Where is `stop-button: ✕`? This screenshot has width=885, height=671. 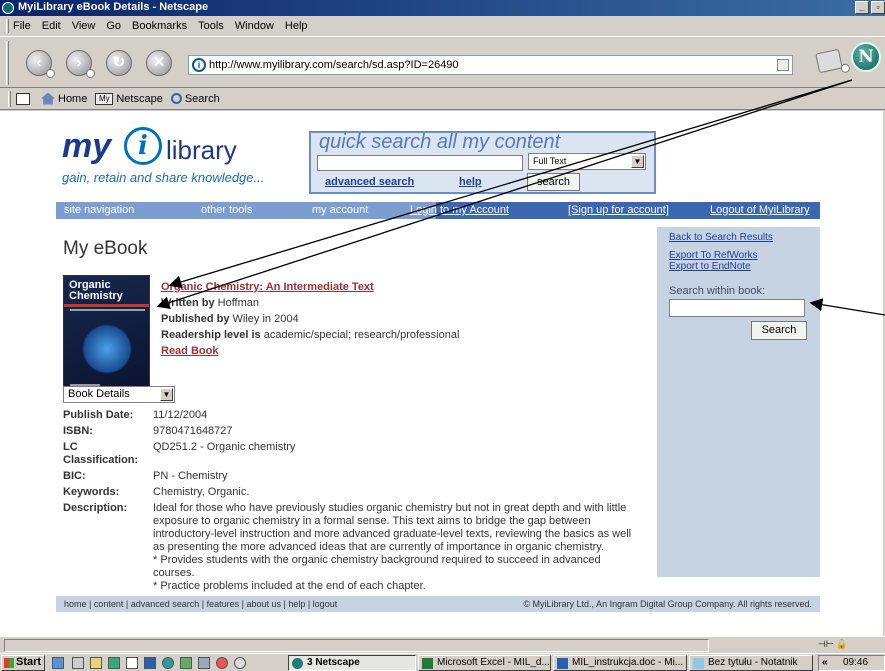 stop-button: ✕ is located at coordinates (159, 63).